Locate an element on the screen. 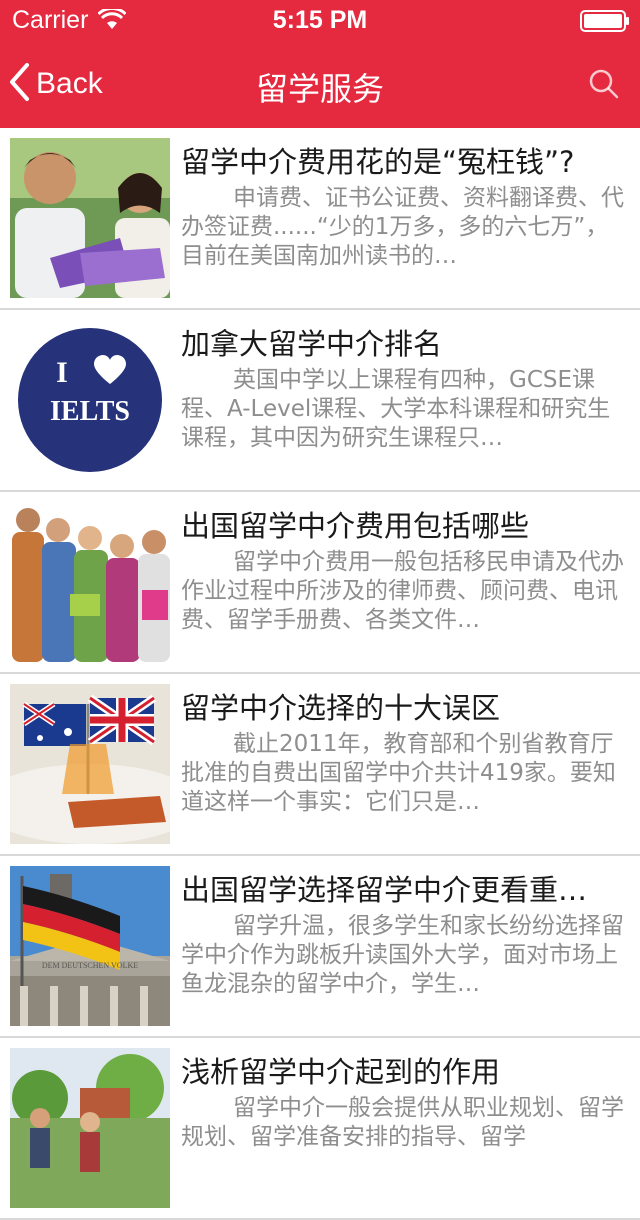 The image size is (640, 1220). article-title: 浅析留学中介起到的作用 is located at coordinates (341, 1072).